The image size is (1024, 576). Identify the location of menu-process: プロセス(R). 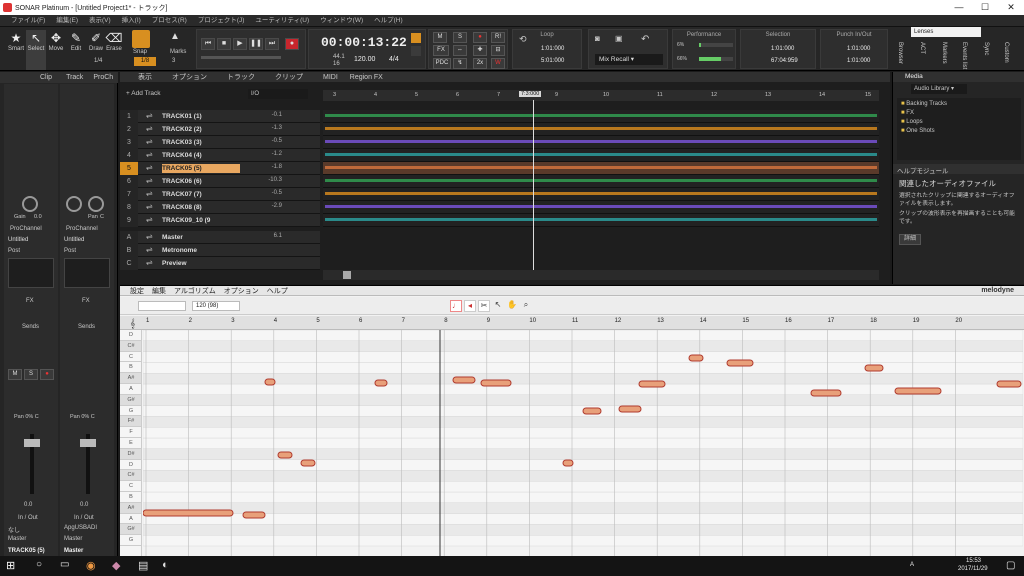
(169, 21).